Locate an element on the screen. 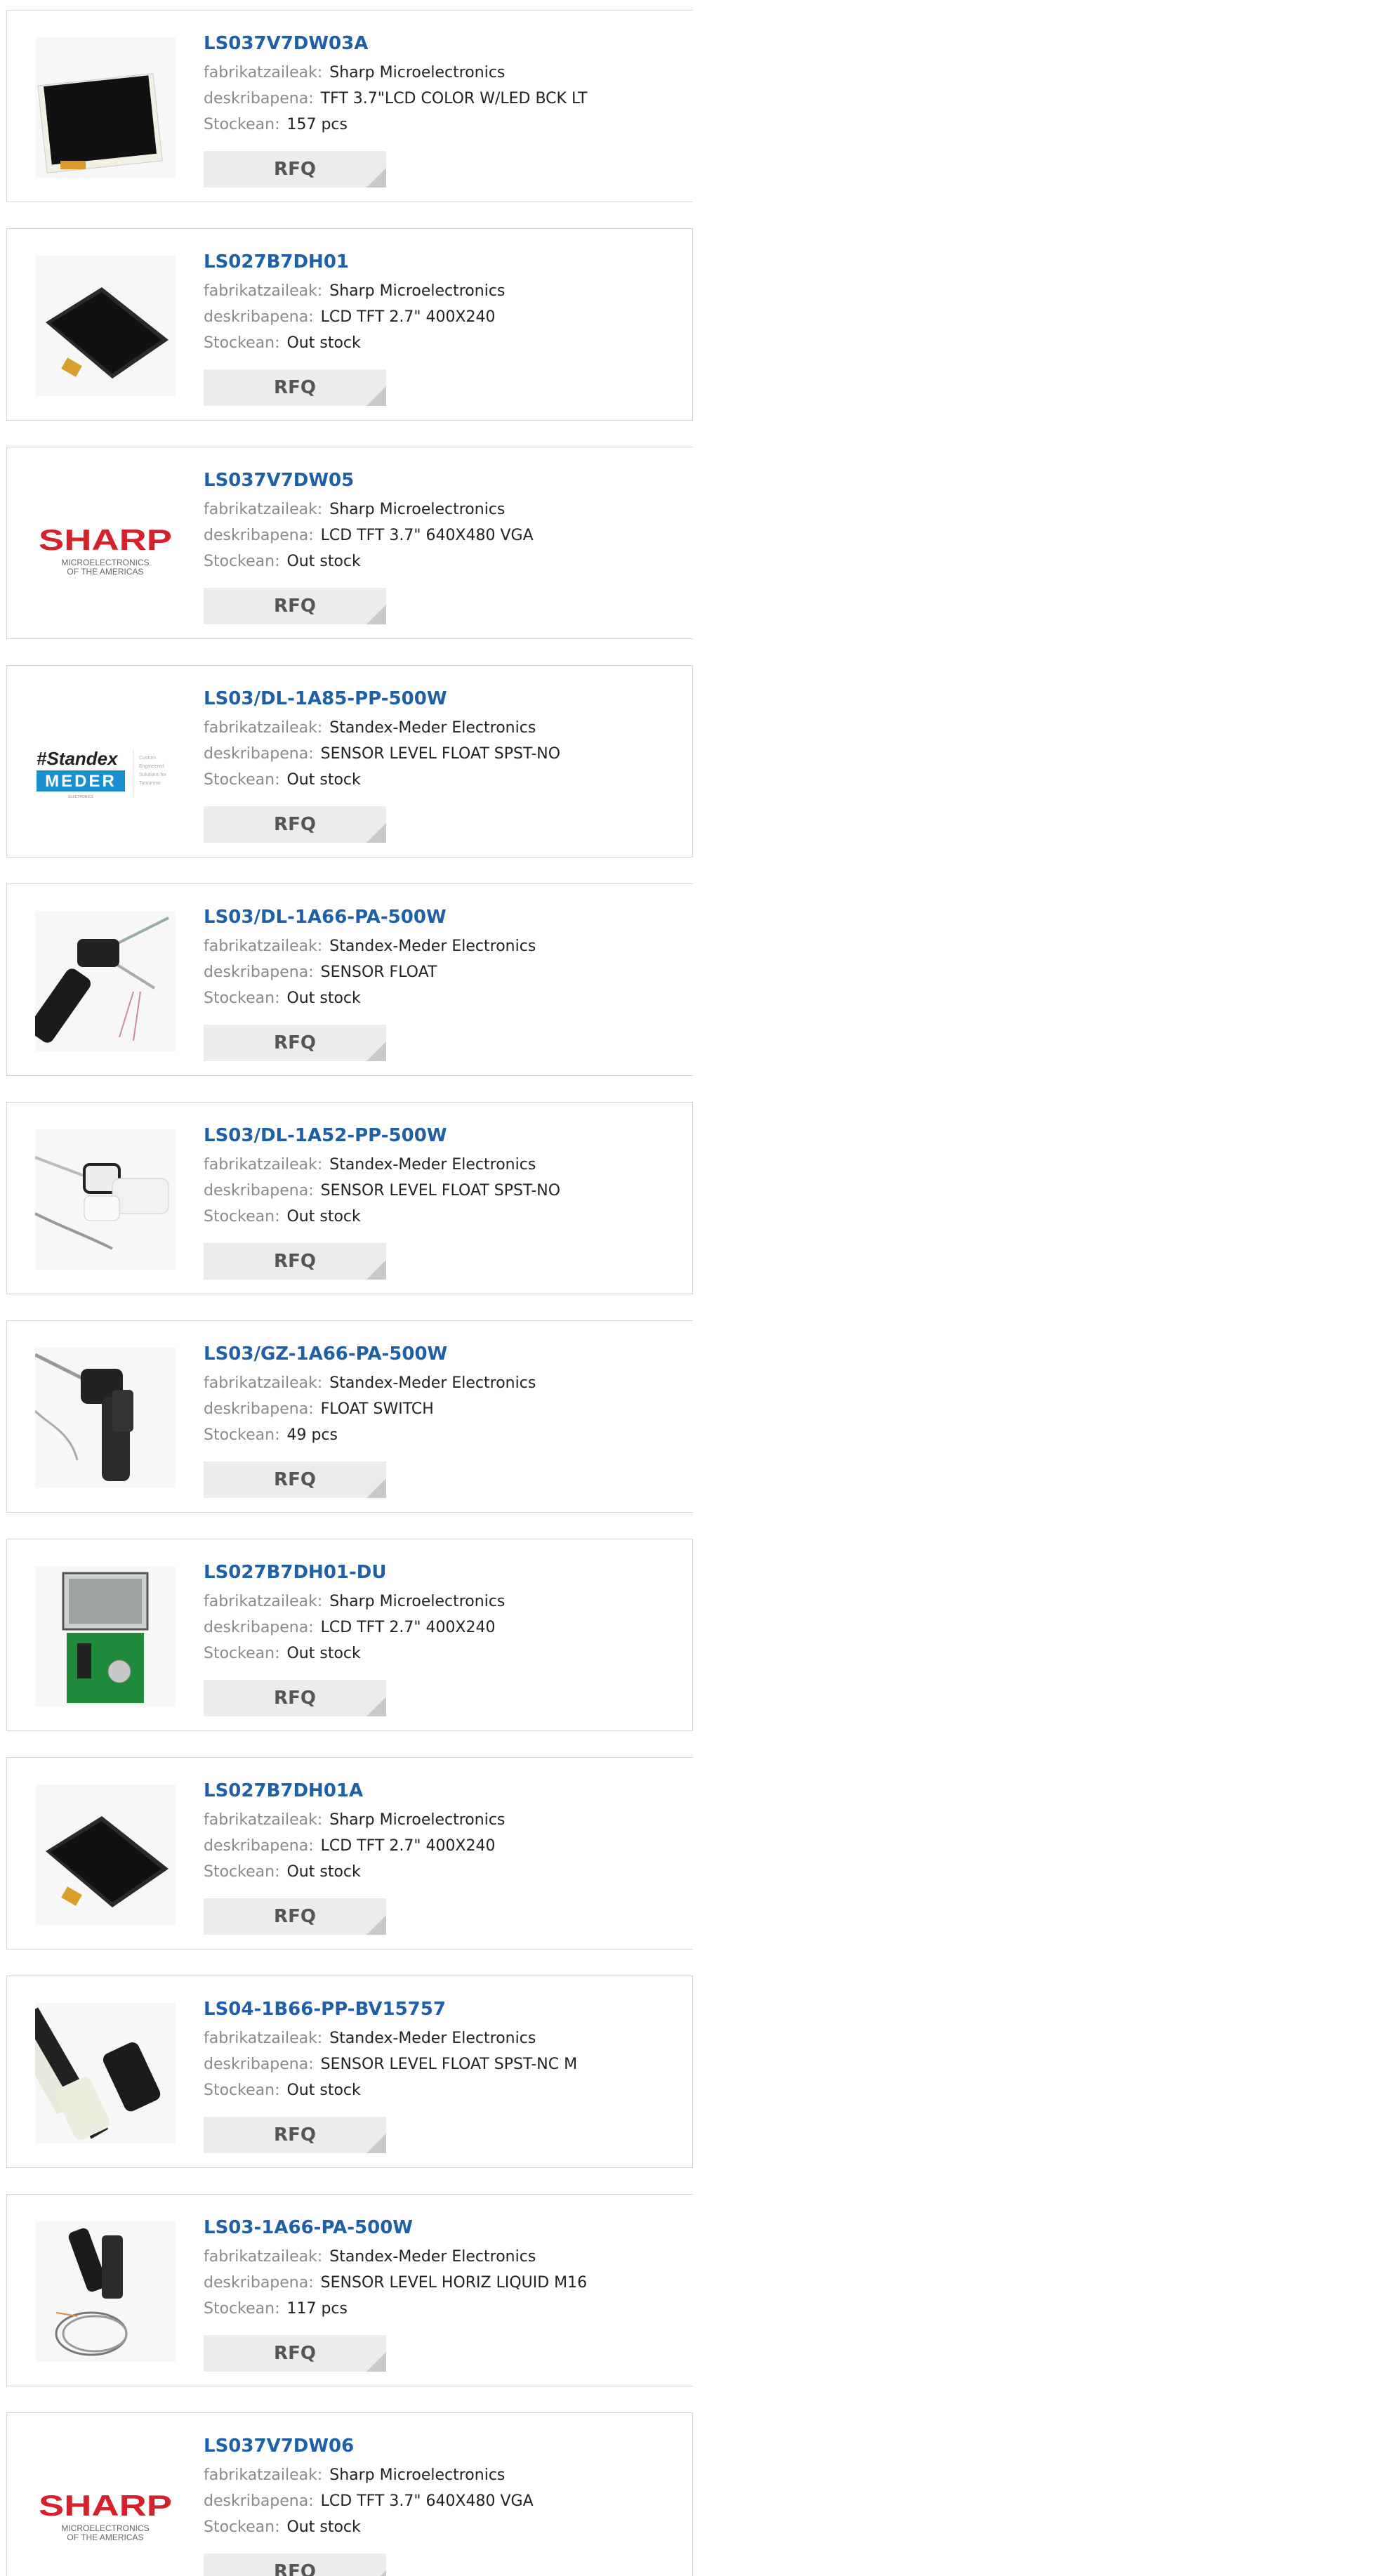 Image resolution: width=1374 pixels, height=2576 pixels. svg-text: #Standex is located at coordinates (78, 758).